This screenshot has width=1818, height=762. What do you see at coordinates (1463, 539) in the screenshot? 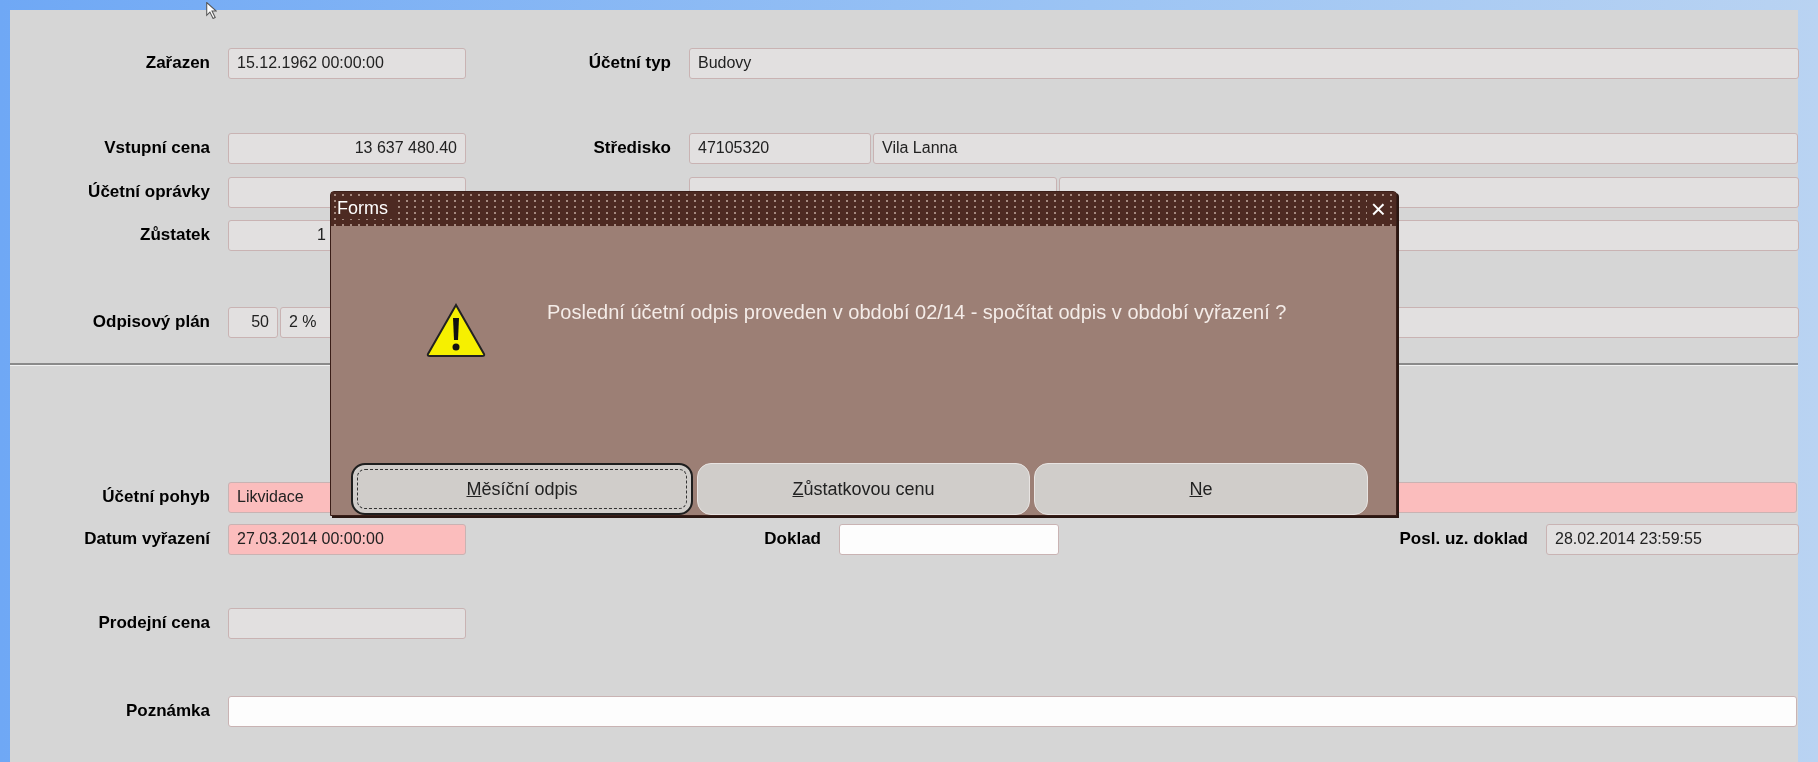
I see `field-label: Posl. uz. doklad` at bounding box center [1463, 539].